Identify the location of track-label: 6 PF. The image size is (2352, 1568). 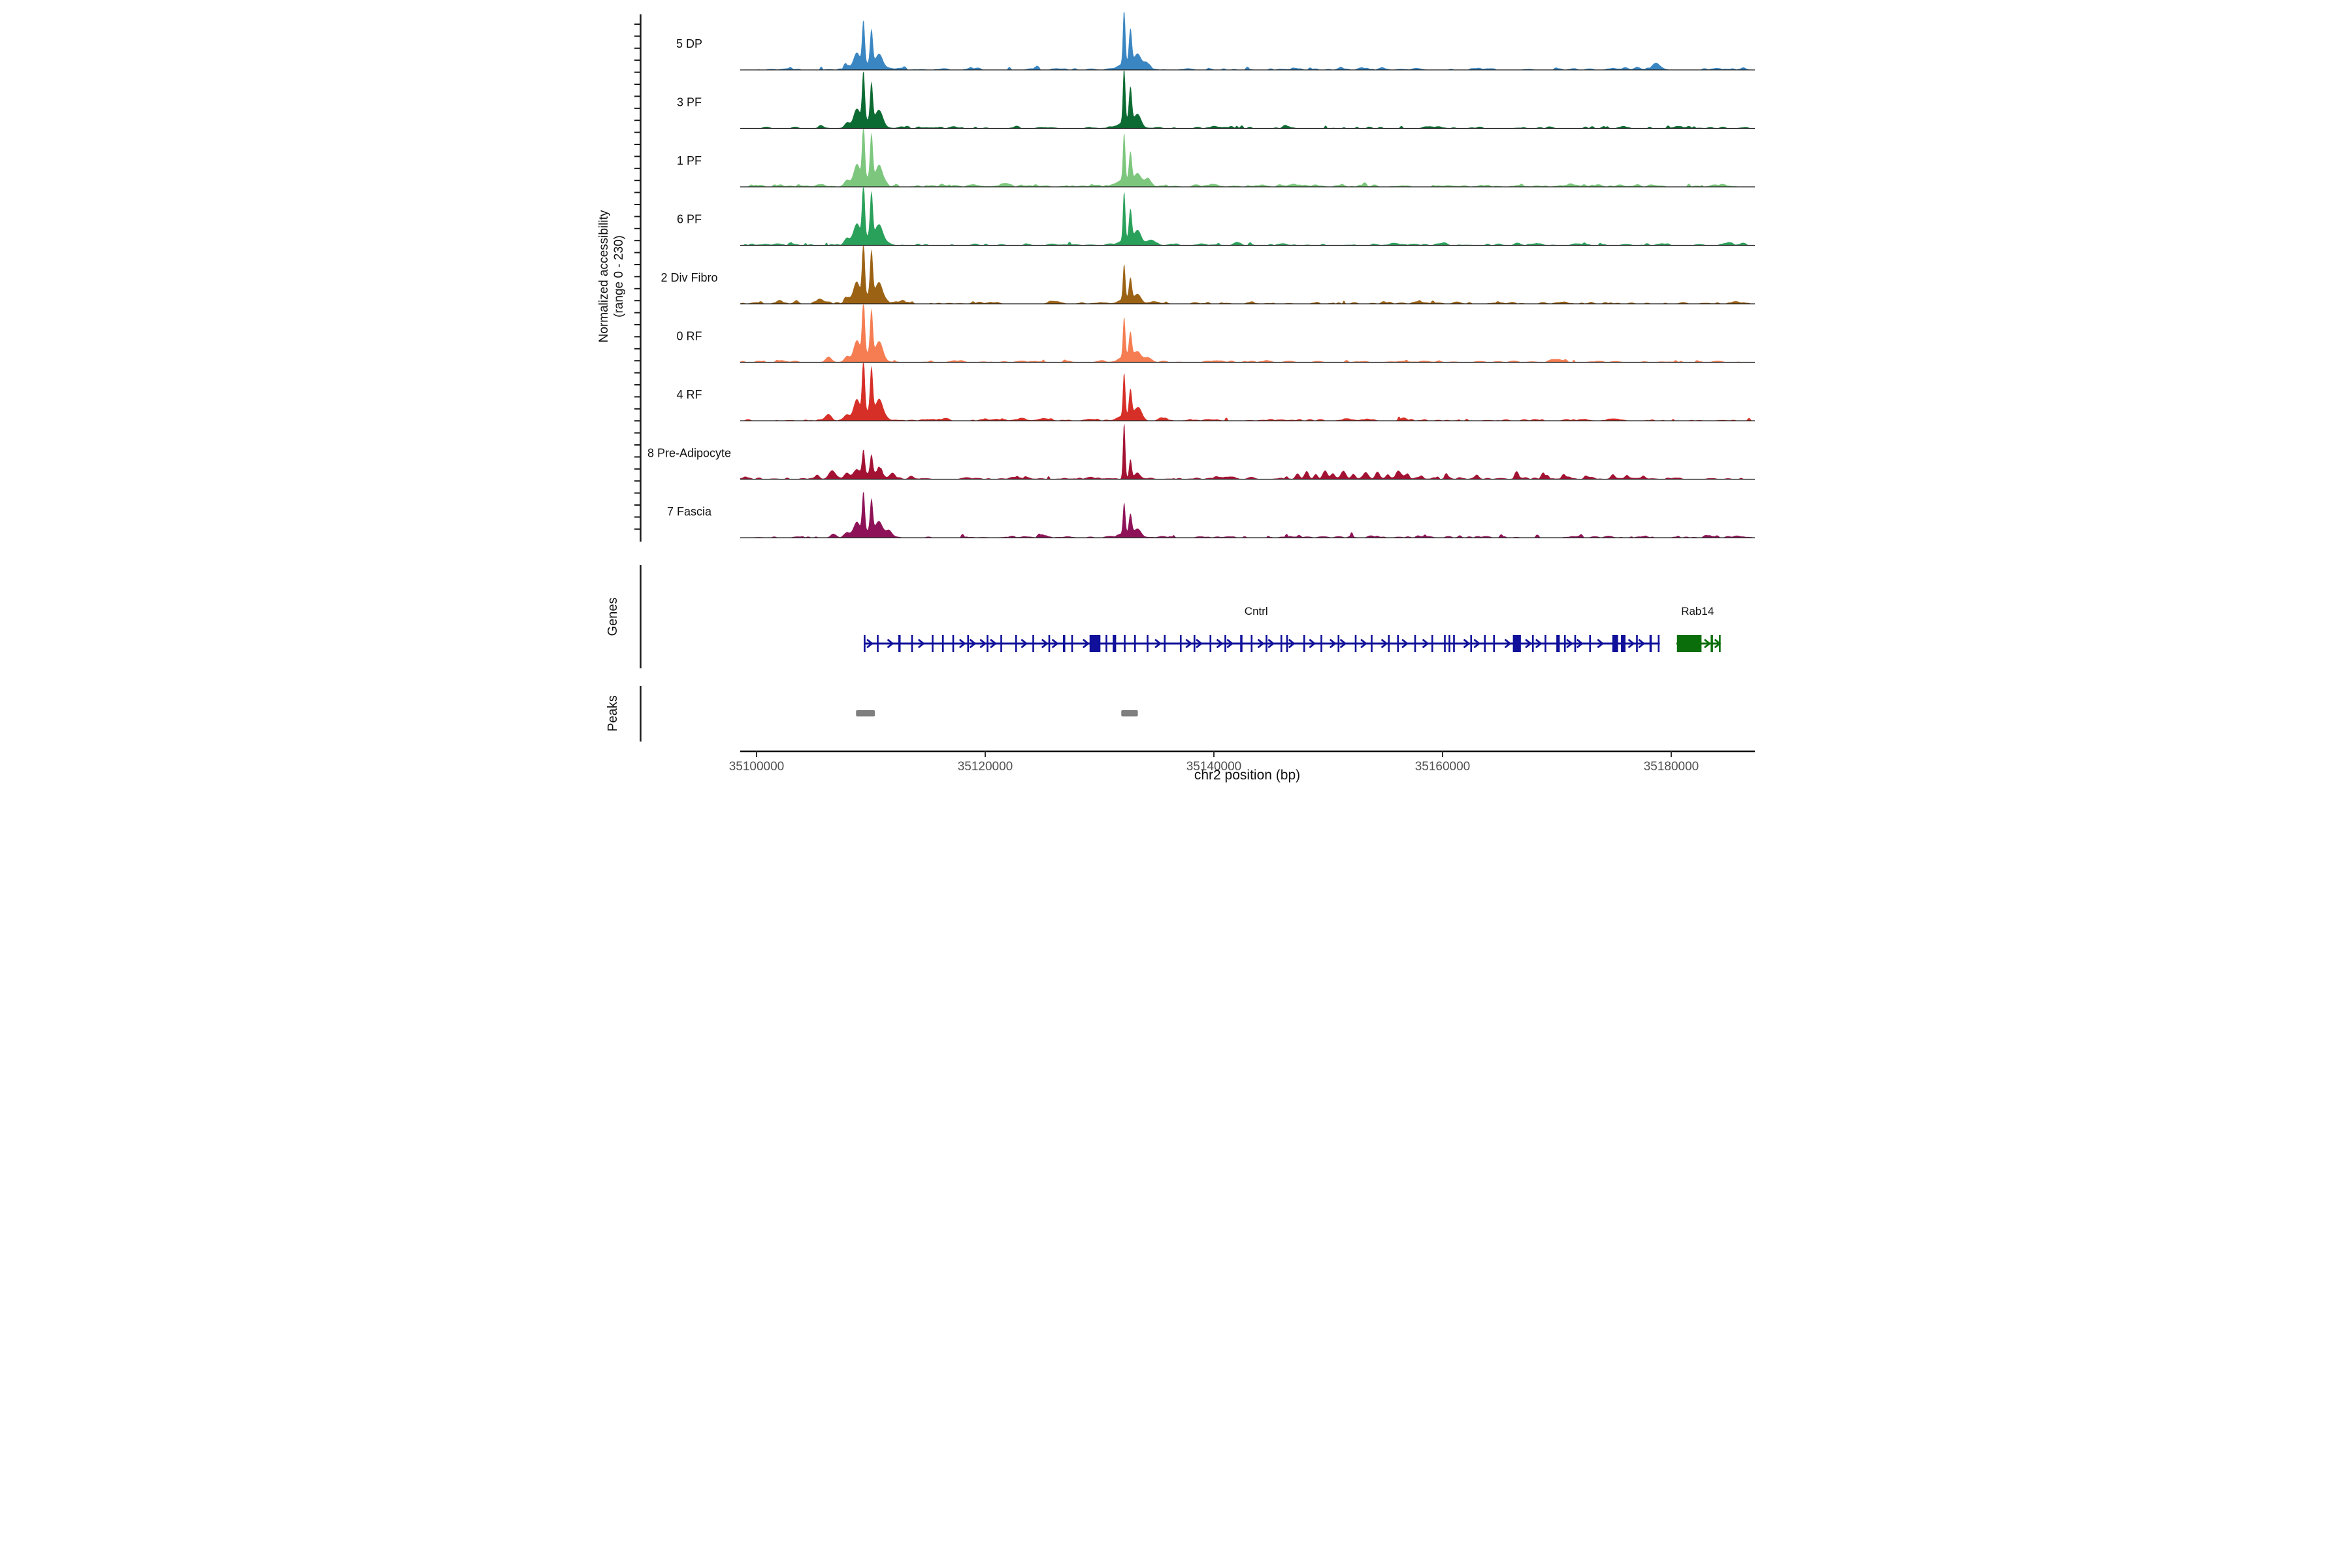
(689, 219).